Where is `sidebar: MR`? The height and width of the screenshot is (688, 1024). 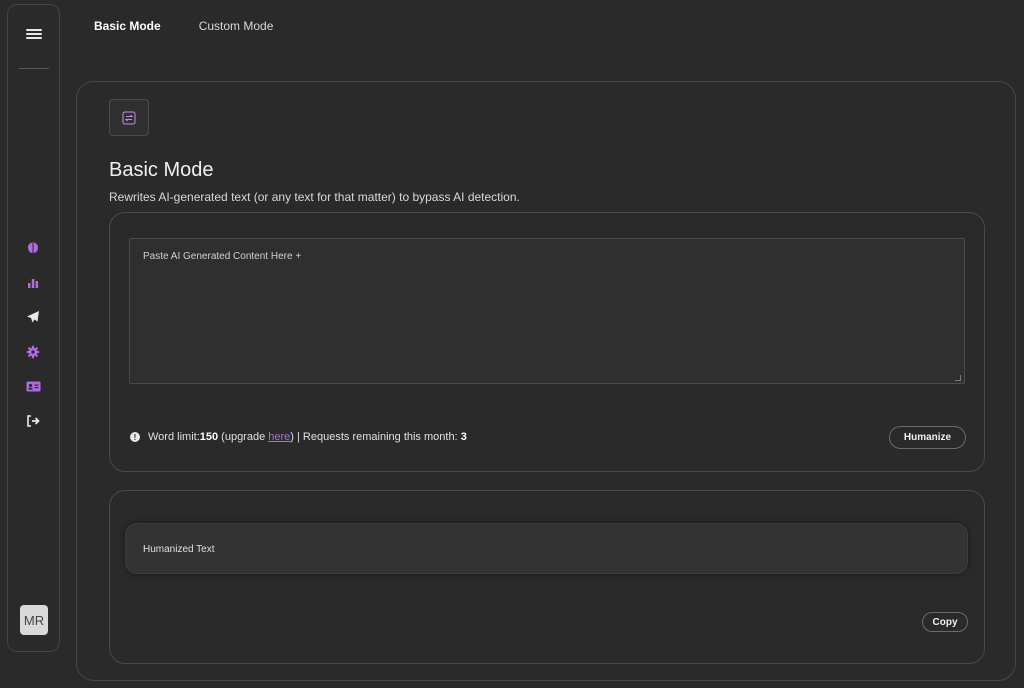 sidebar: MR is located at coordinates (33, 328).